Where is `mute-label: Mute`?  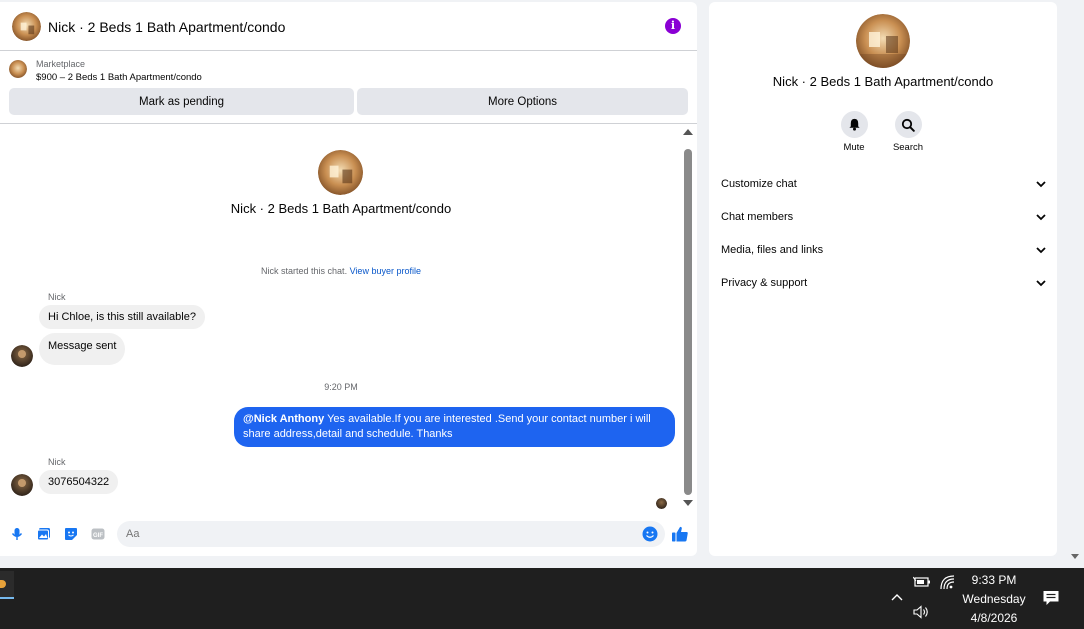
mute-label: Mute is located at coordinates (854, 147).